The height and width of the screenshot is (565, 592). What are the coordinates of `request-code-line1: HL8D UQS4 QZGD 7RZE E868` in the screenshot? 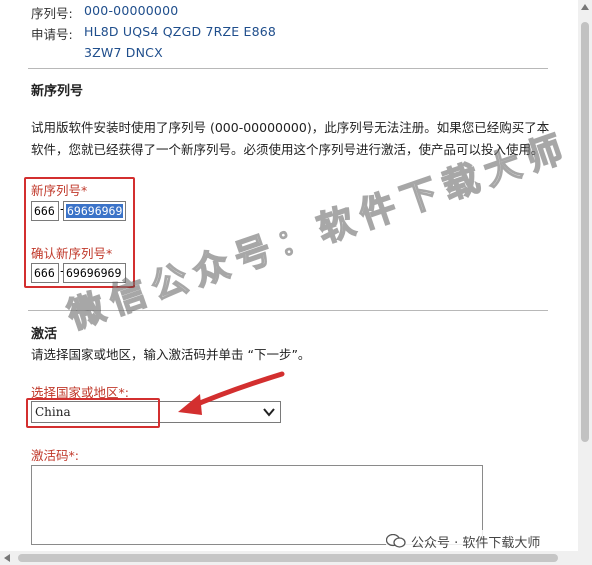 It's located at (180, 31).